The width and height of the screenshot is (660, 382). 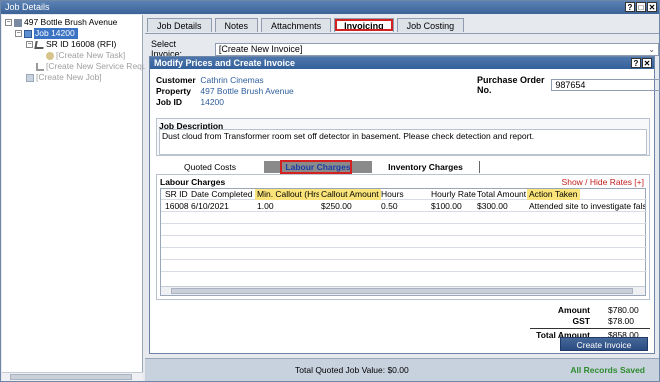 What do you see at coordinates (18, 22) in the screenshot?
I see `building-icon` at bounding box center [18, 22].